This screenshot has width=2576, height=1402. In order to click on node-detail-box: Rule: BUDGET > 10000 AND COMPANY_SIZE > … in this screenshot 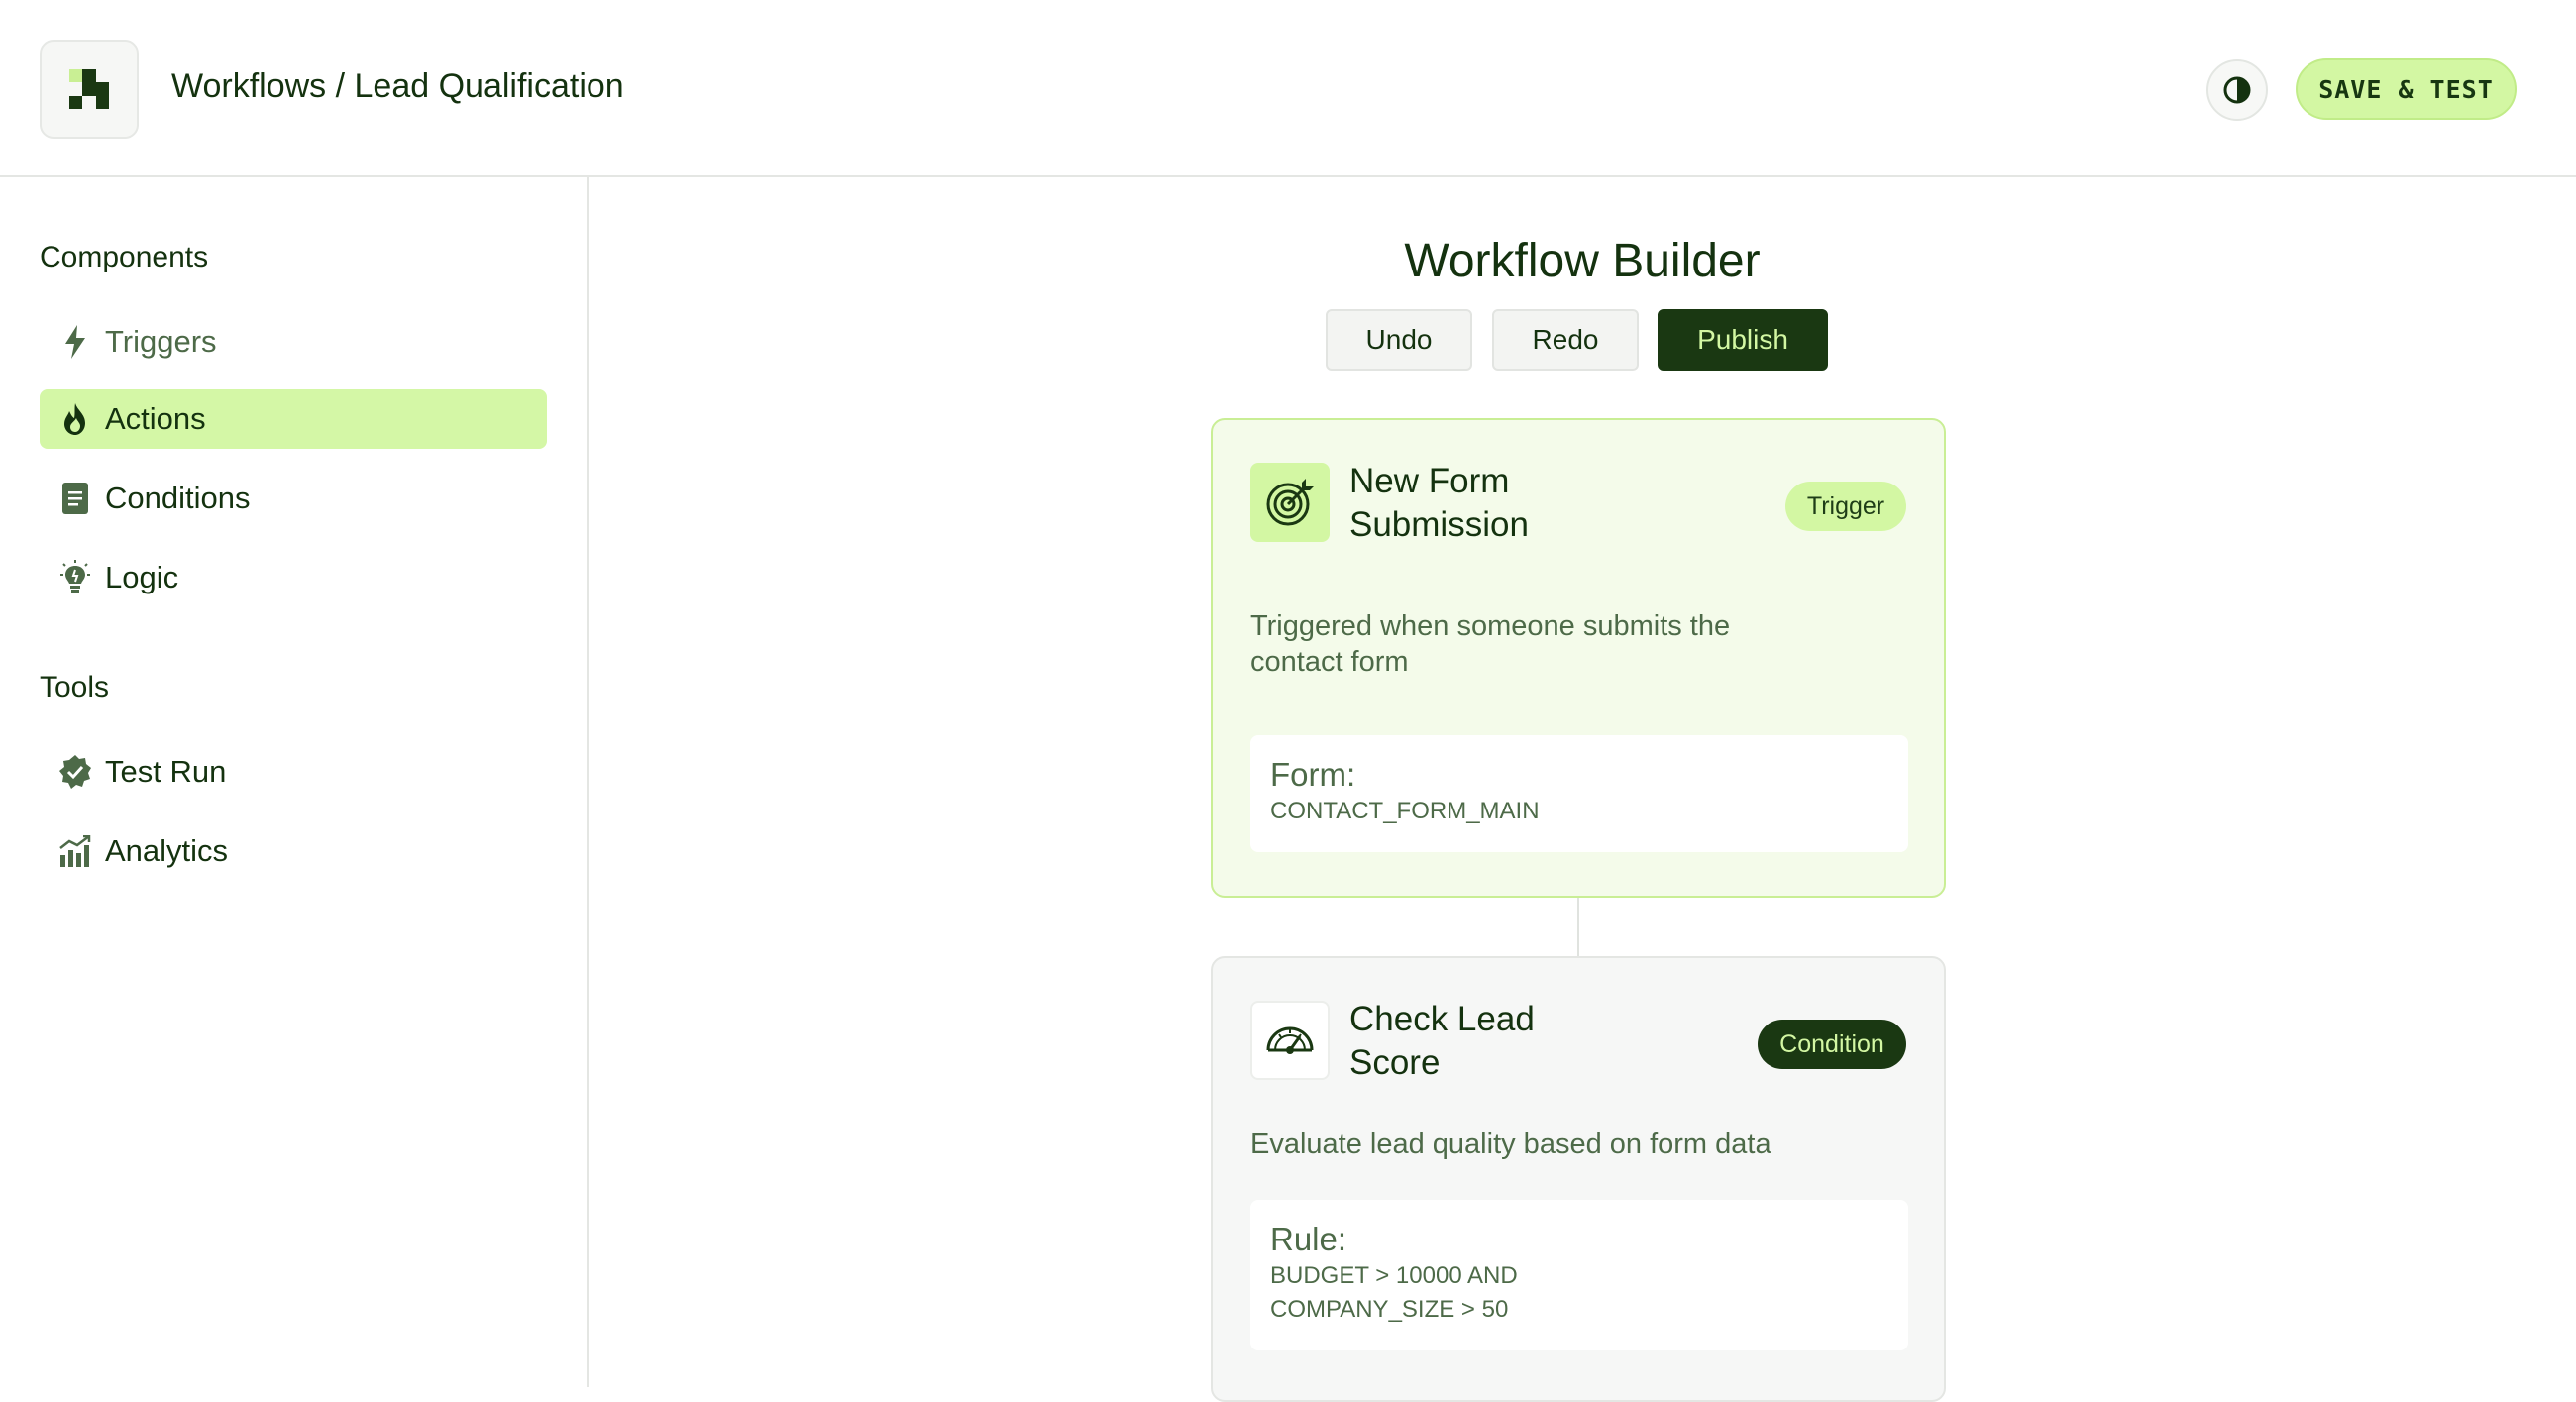, I will do `click(1579, 1275)`.